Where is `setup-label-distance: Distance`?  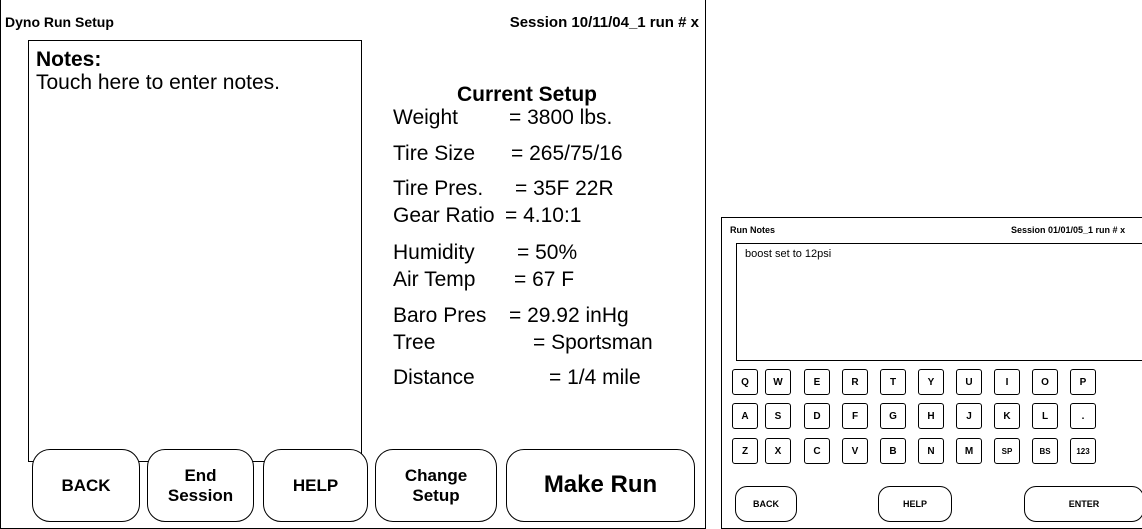
setup-label-distance: Distance is located at coordinates (434, 377).